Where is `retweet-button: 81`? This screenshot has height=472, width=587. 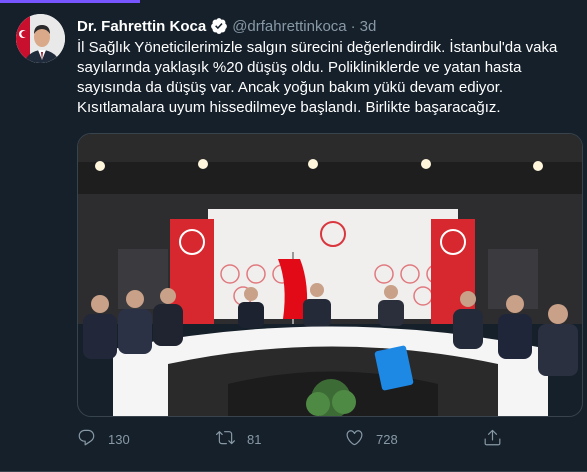 retweet-button: 81 is located at coordinates (238, 439).